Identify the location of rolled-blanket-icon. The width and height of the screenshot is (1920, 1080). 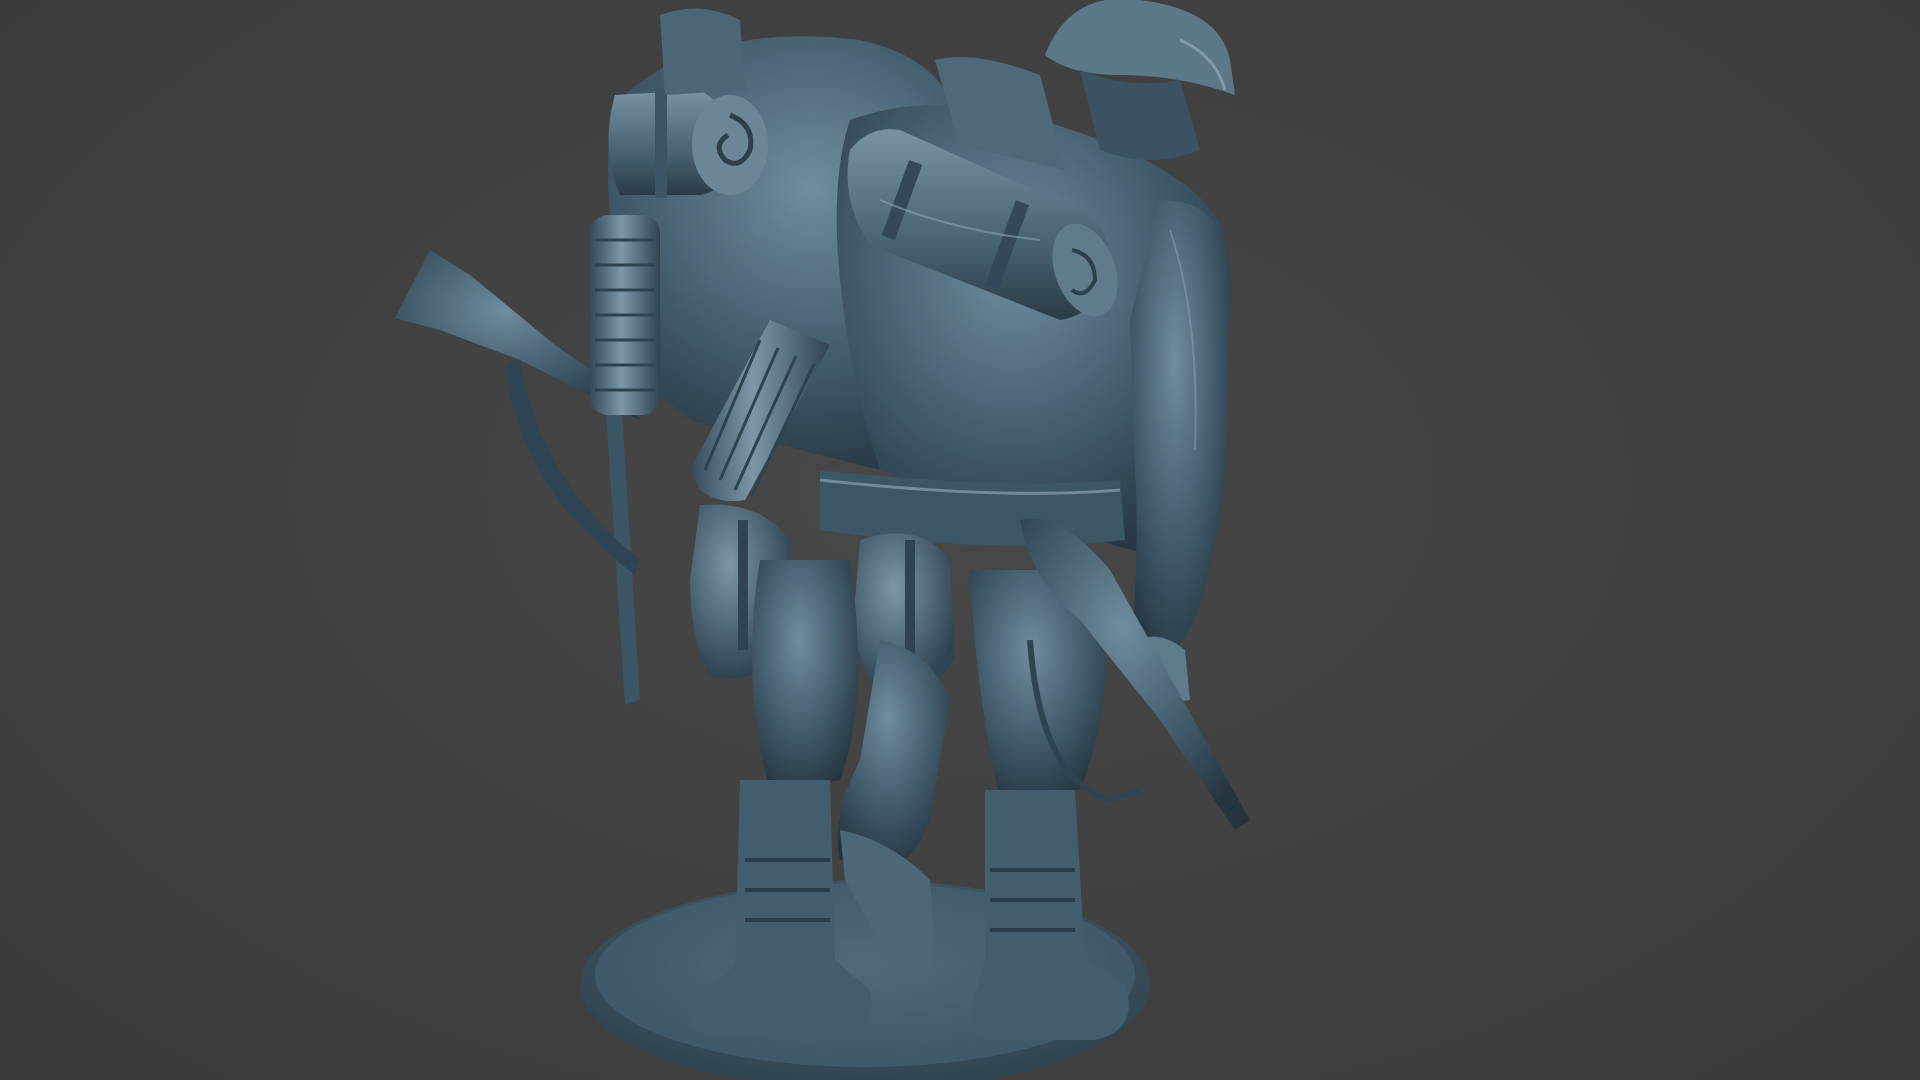
(688, 103).